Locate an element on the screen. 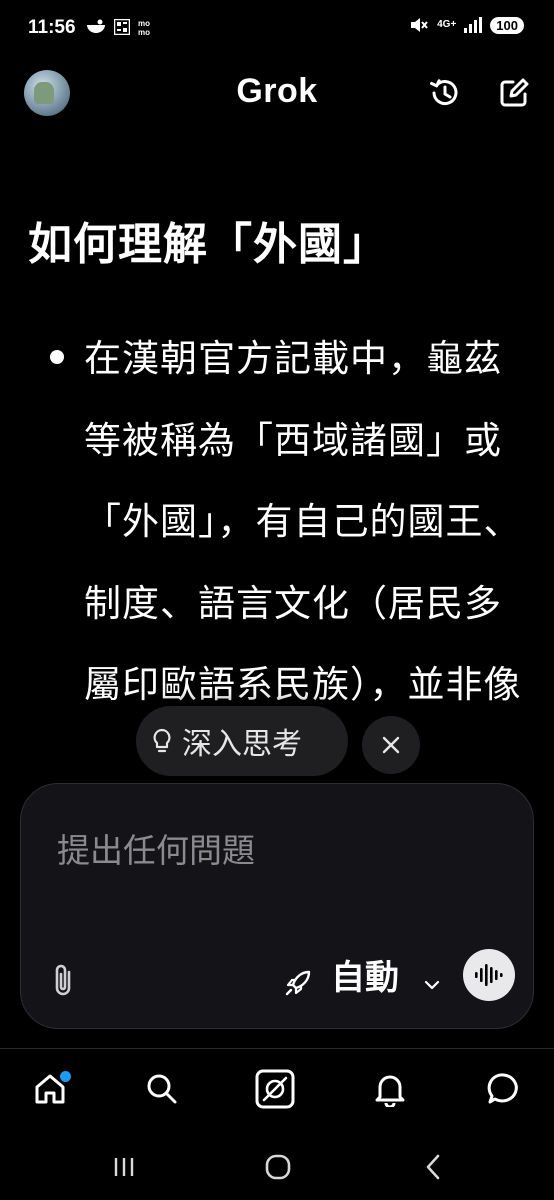 The height and width of the screenshot is (1200, 554). attach-button is located at coordinates (64, 980).